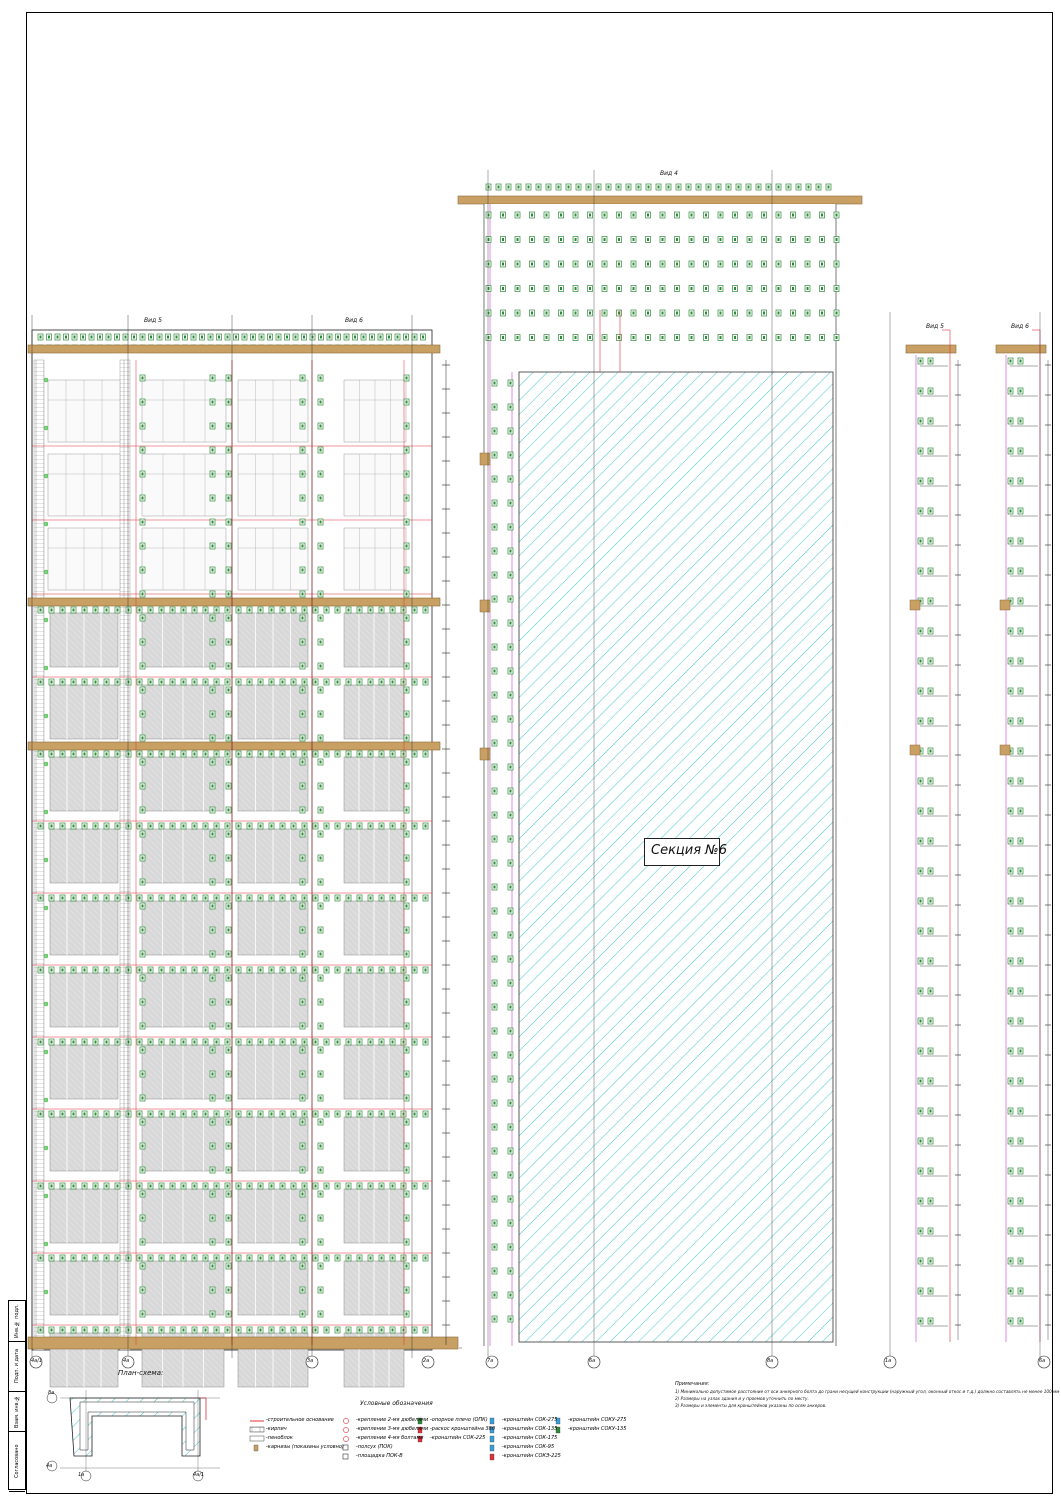 The image size is (1061, 1500). Describe the element at coordinates (346, 1421) in the screenshot. I see `legend-swatch` at that location.